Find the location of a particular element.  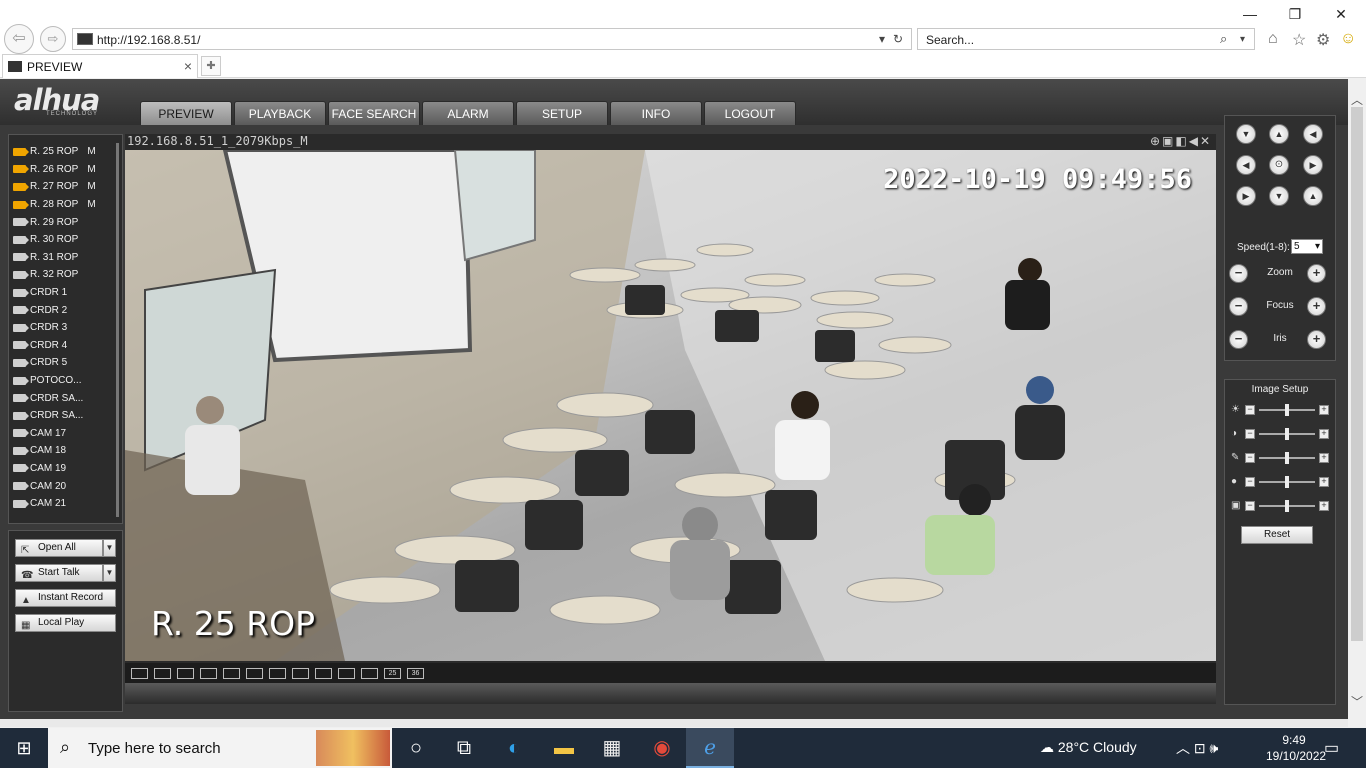

cortana-icon: ○ is located at coordinates (416, 748).